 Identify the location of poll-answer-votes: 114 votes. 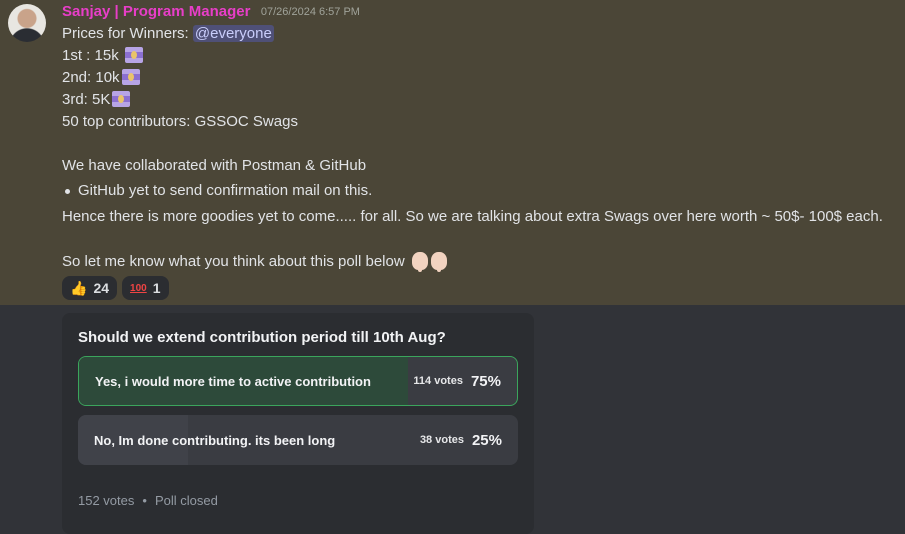
(438, 381).